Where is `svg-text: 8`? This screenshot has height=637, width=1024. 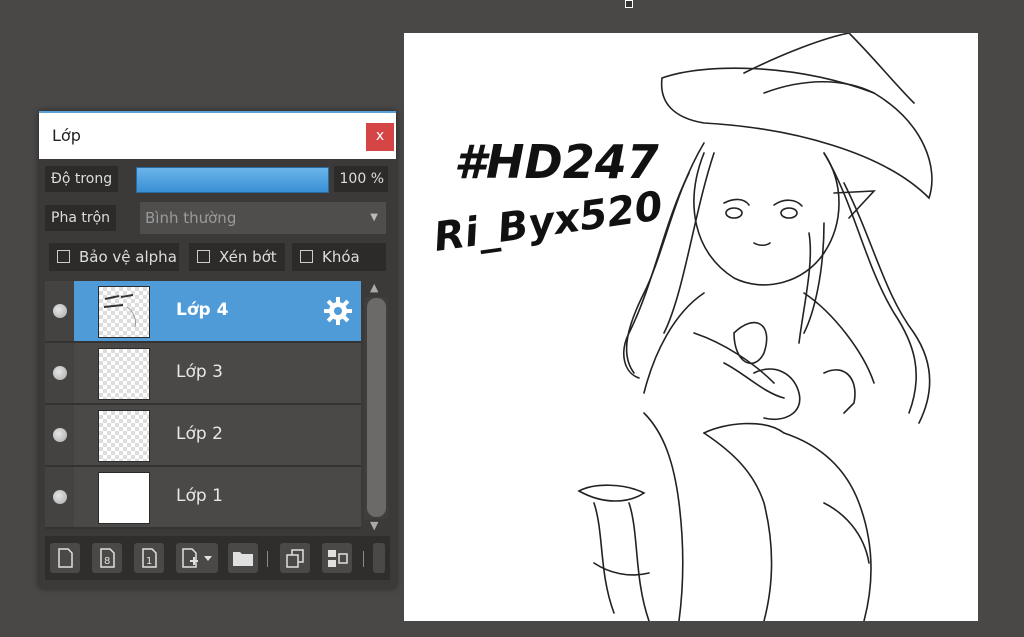 svg-text: 8 is located at coordinates (107, 561).